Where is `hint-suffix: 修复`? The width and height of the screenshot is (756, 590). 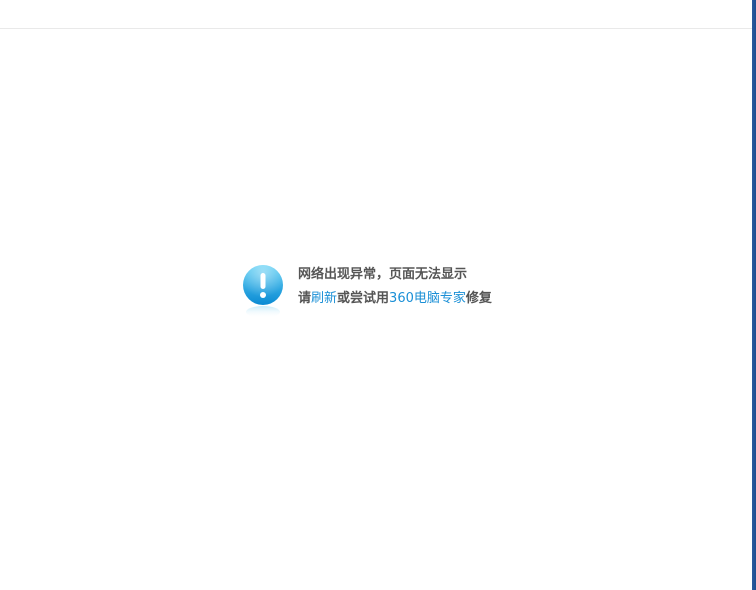
hint-suffix: 修复 is located at coordinates (478, 298).